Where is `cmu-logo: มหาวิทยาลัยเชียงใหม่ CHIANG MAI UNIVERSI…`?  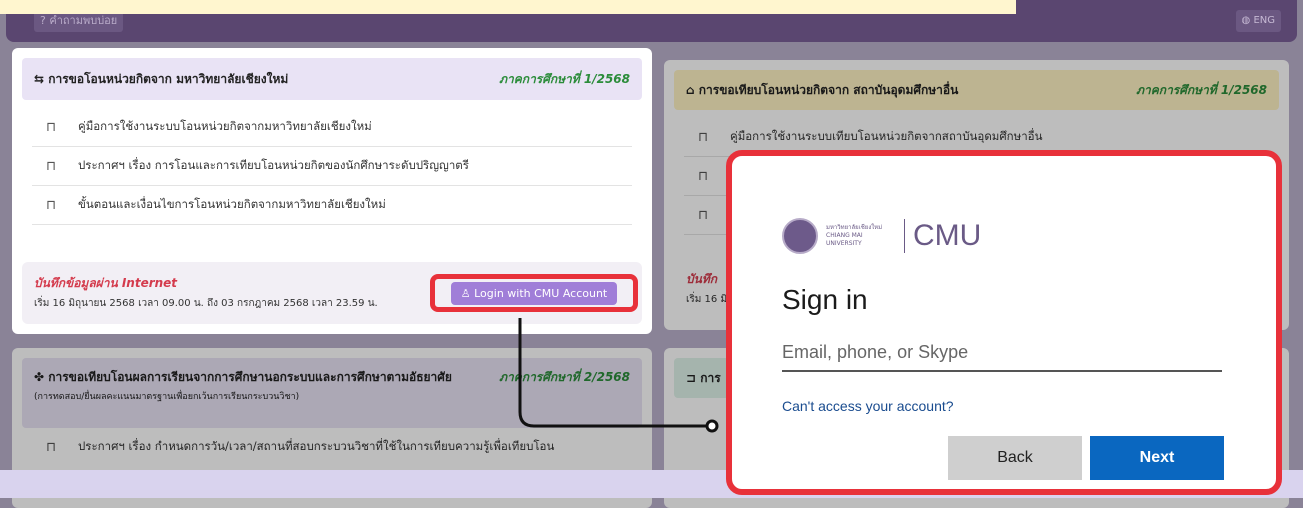
cmu-logo: มหาวิทยาลัยเชียงใหม่ CHIANG MAI UNIVERSI… is located at coordinates (881, 236).